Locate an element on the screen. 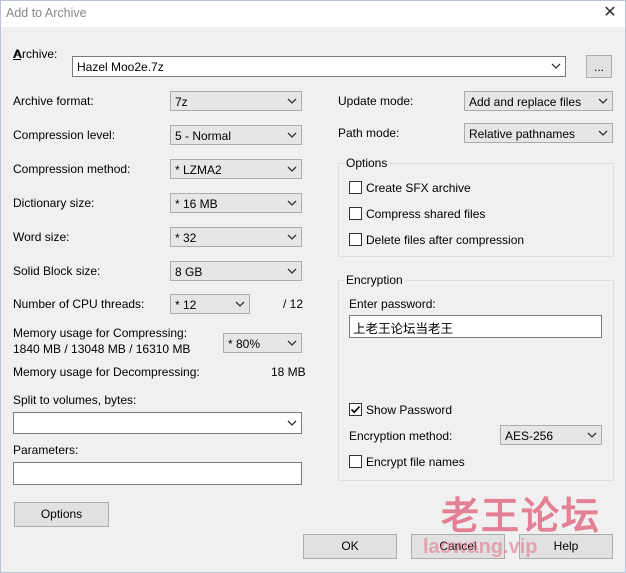 Image resolution: width=626 pixels, height=573 pixels. memory-decompress-label: Memory usage for Decompressing: is located at coordinates (106, 372).